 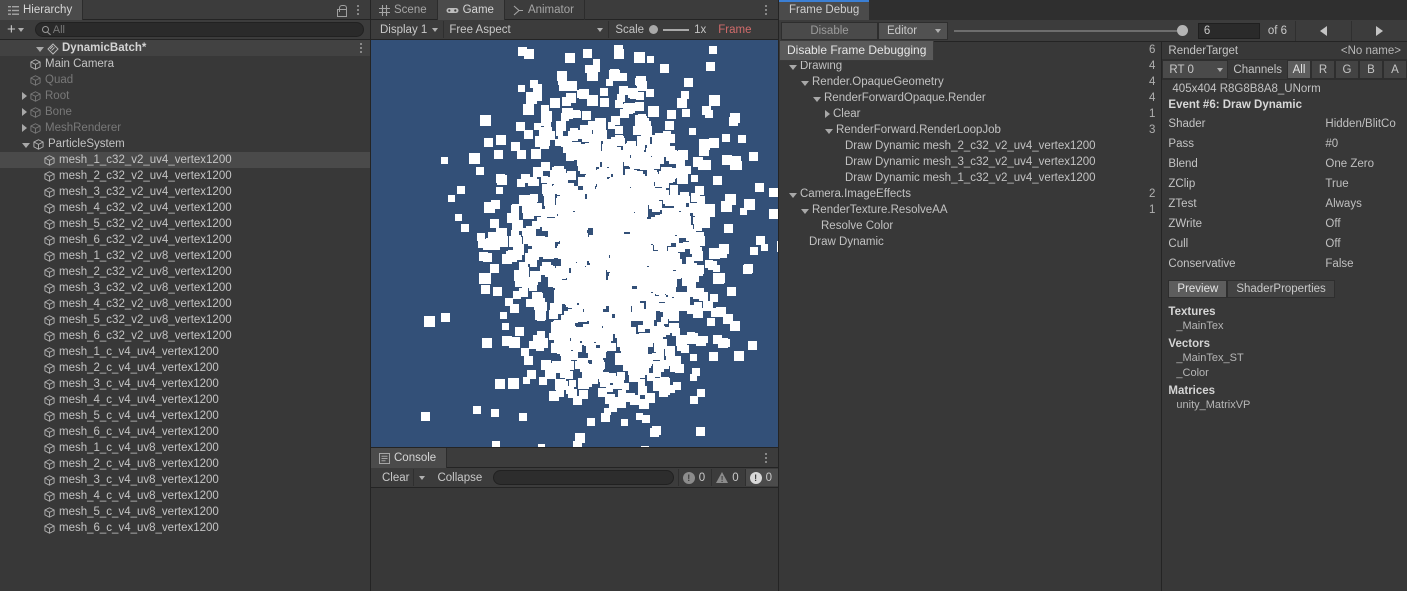 I want to click on hierarchy-item: mesh_4_c32_v2_uv8_vertex1200, so click(x=185, y=304).